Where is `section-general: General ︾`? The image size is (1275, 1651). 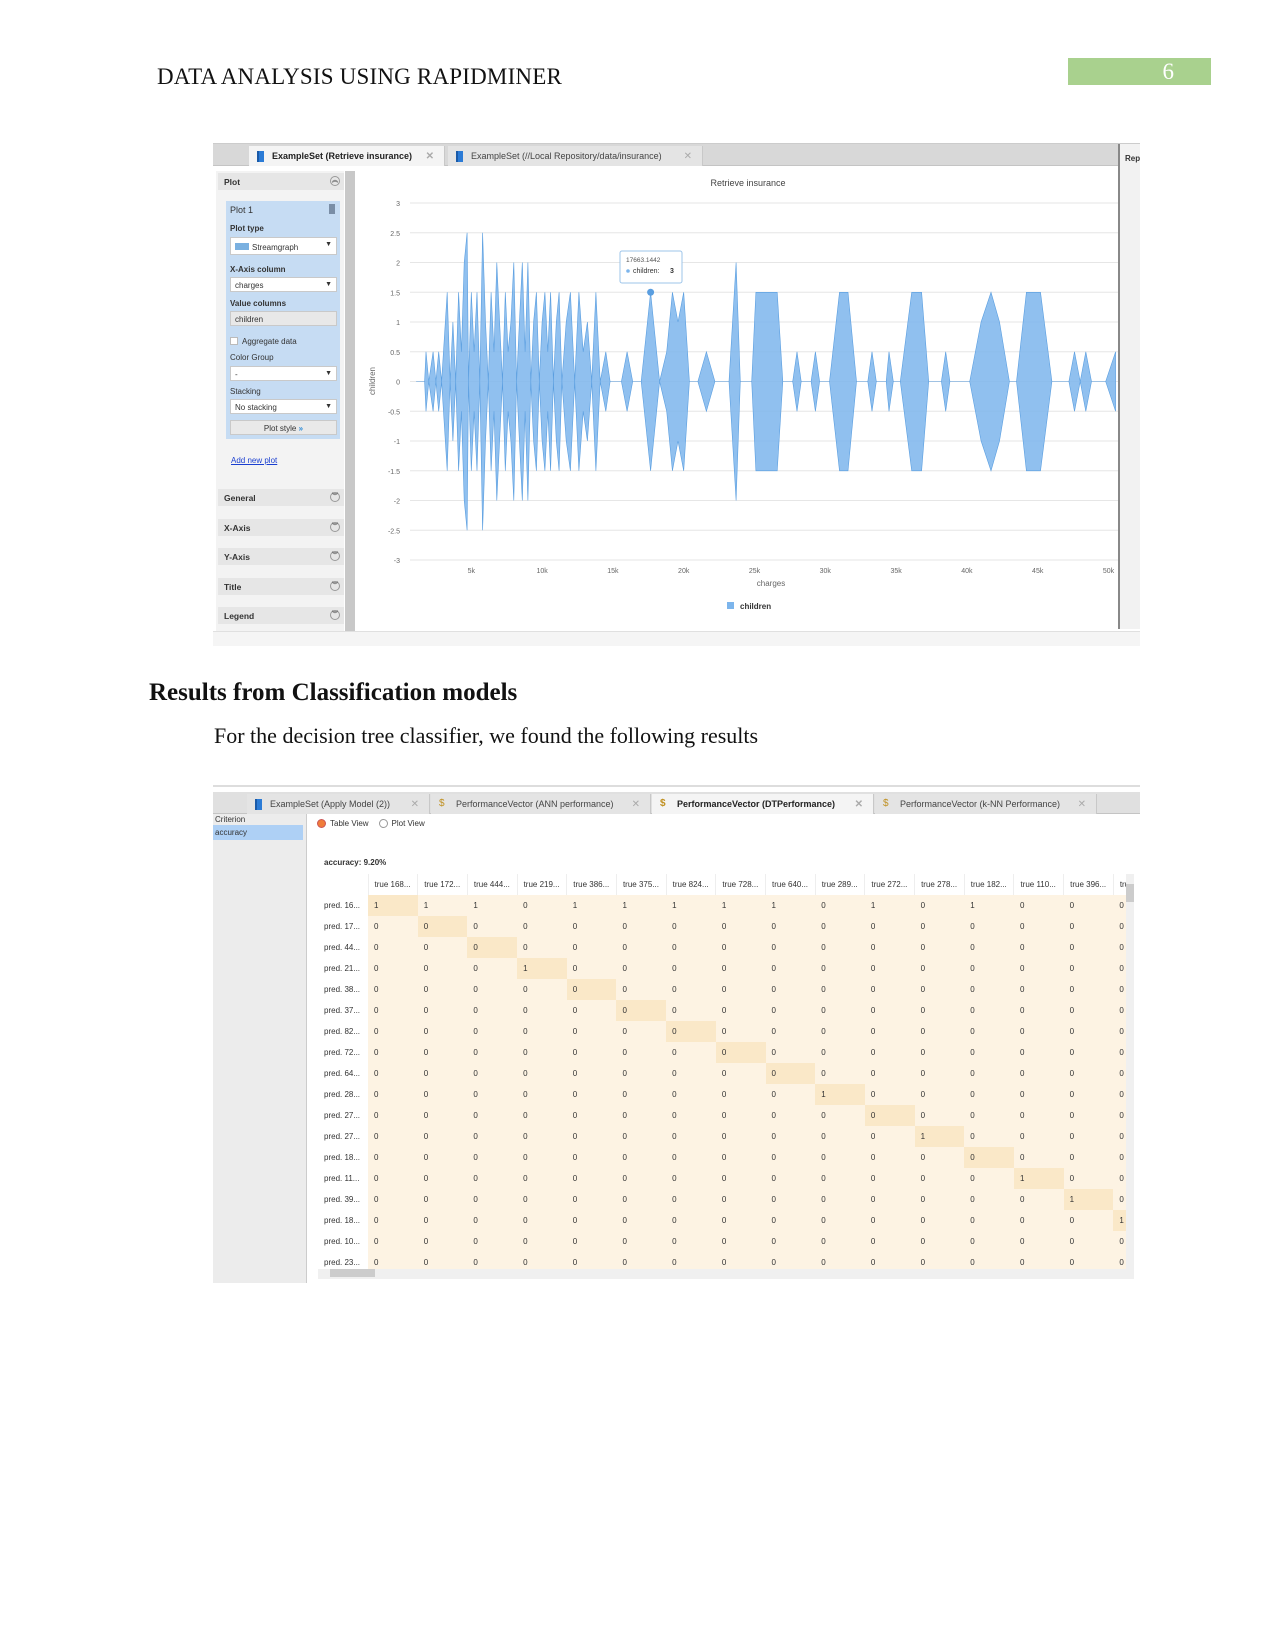 section-general: General ︾ is located at coordinates (281, 497).